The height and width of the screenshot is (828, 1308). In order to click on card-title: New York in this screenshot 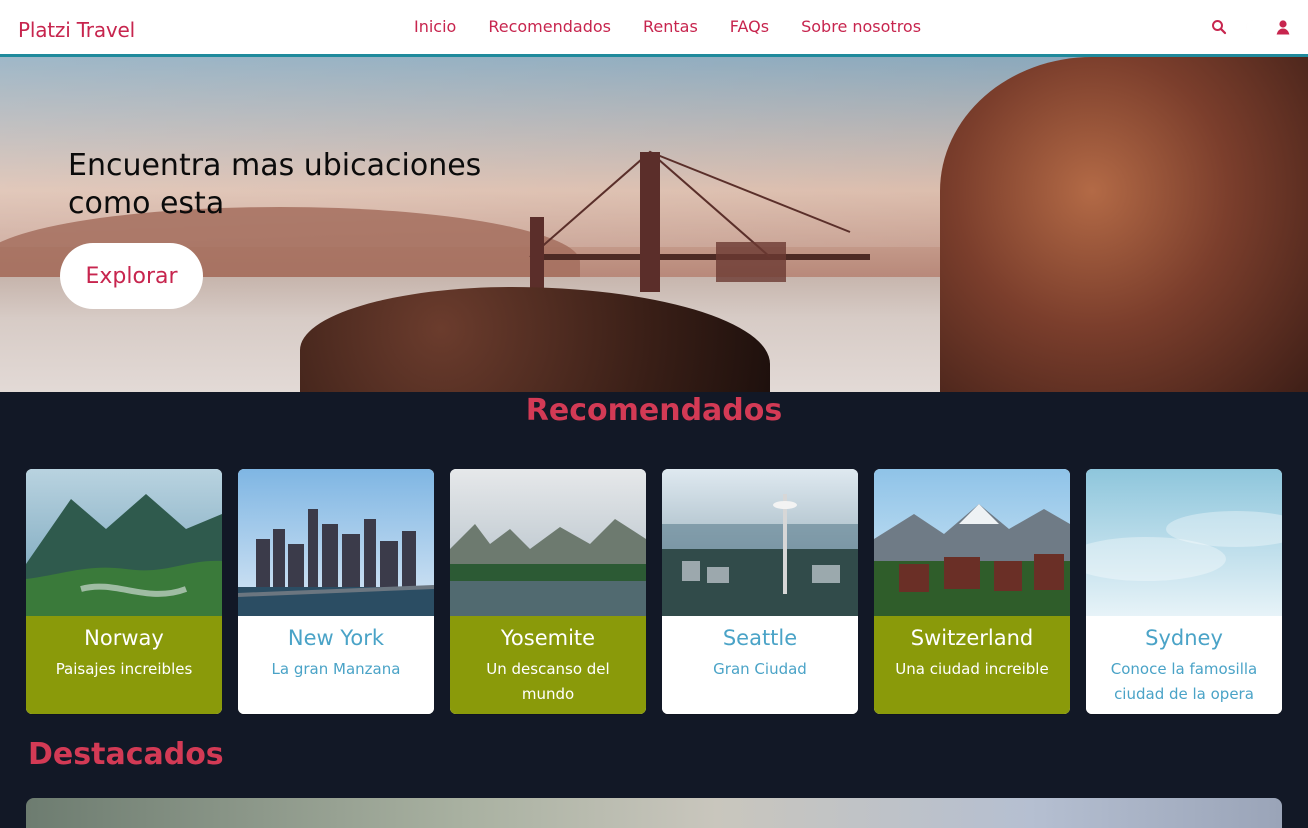, I will do `click(336, 638)`.